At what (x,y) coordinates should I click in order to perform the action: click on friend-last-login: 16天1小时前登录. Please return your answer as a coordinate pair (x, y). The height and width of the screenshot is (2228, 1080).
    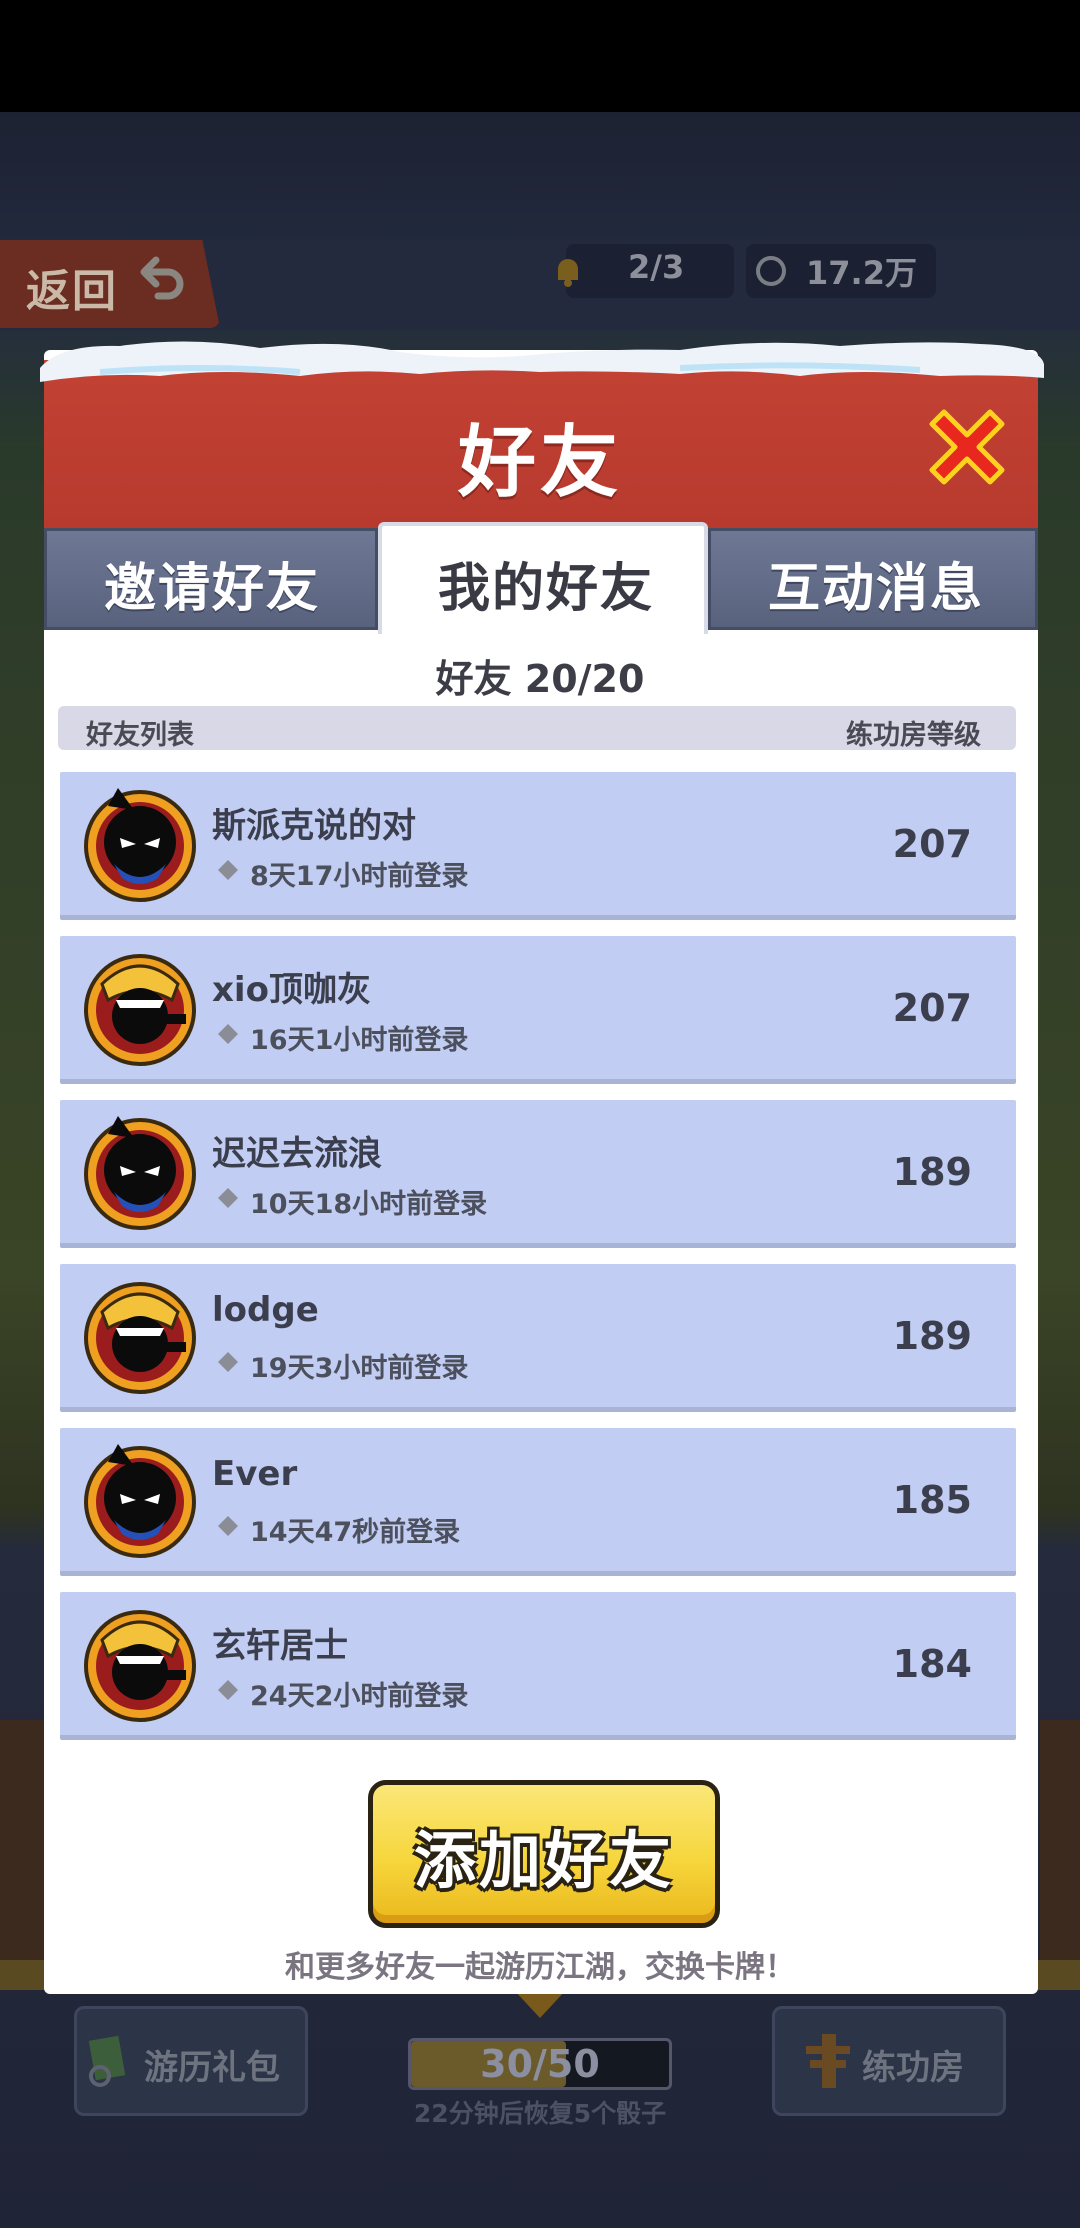
    Looking at the image, I should click on (359, 1040).